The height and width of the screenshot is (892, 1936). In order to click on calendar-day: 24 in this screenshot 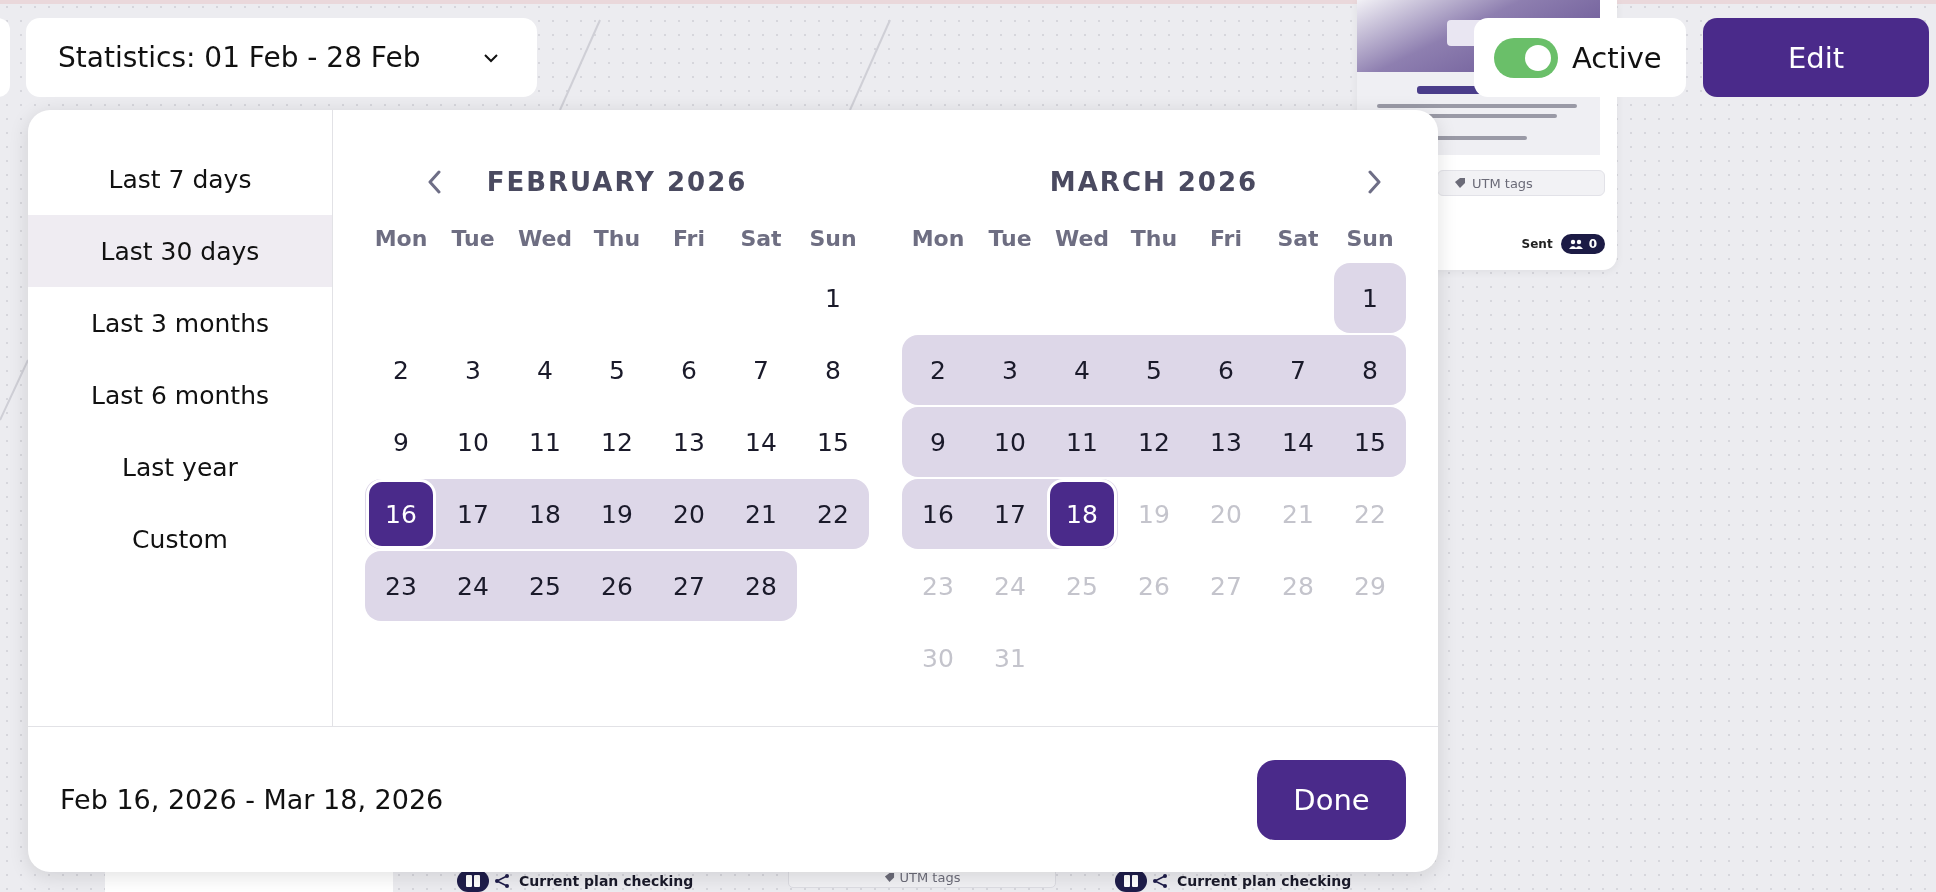, I will do `click(473, 586)`.